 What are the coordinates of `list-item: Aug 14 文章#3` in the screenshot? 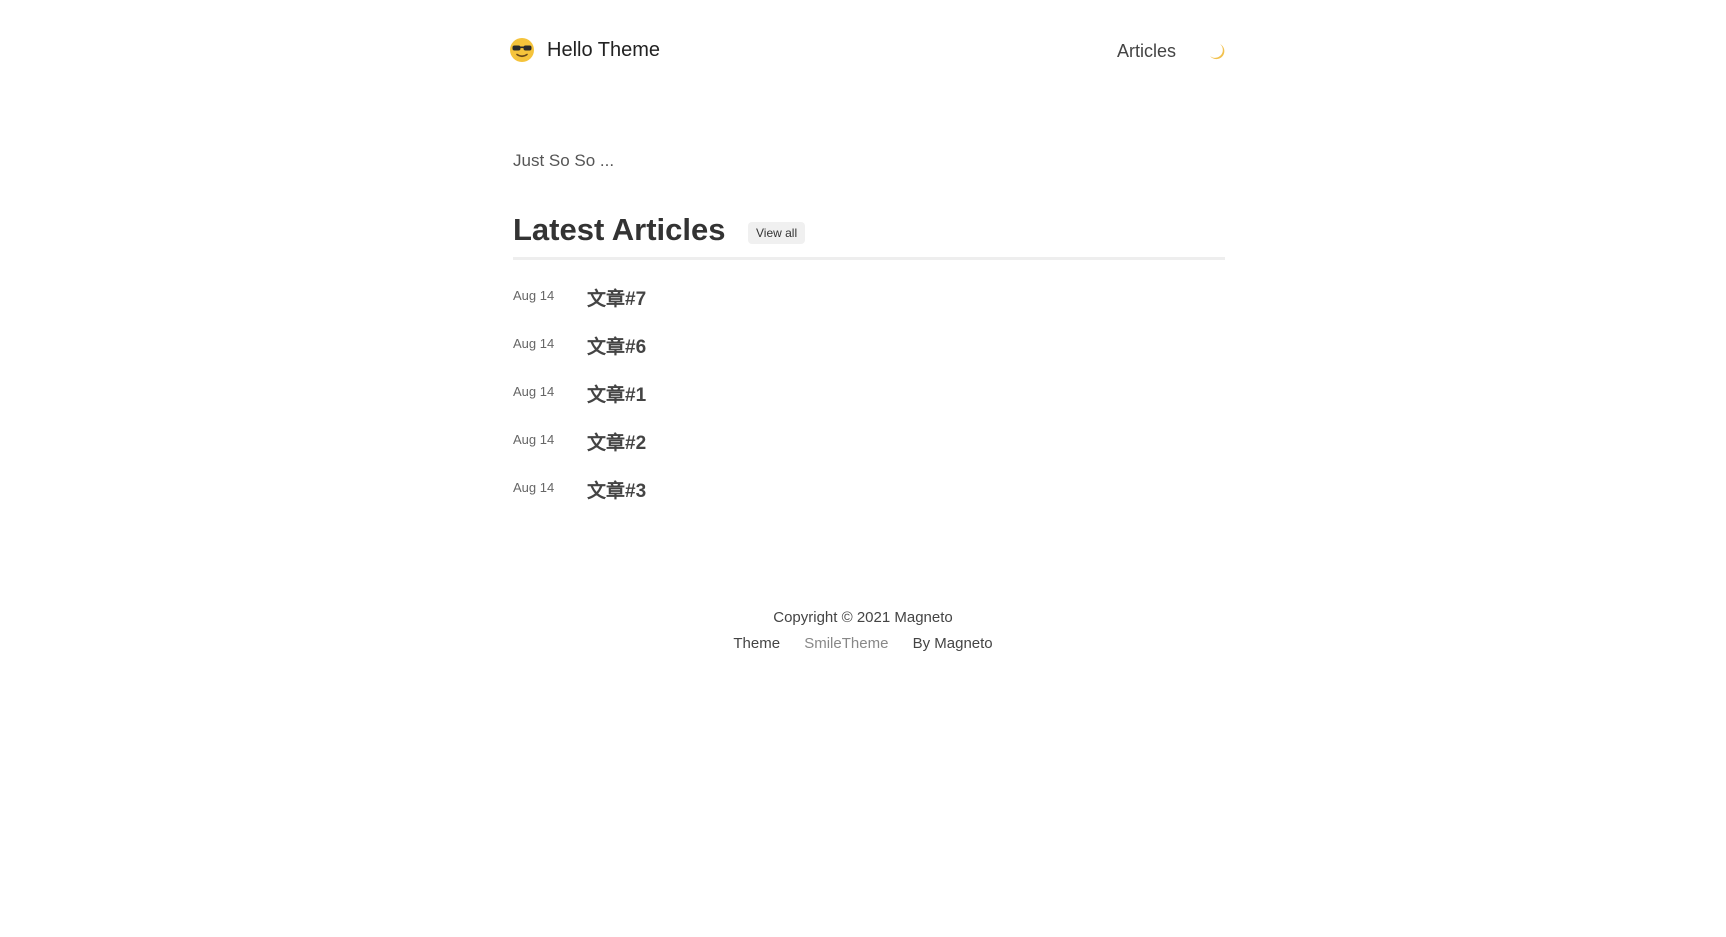 It's located at (869, 500).